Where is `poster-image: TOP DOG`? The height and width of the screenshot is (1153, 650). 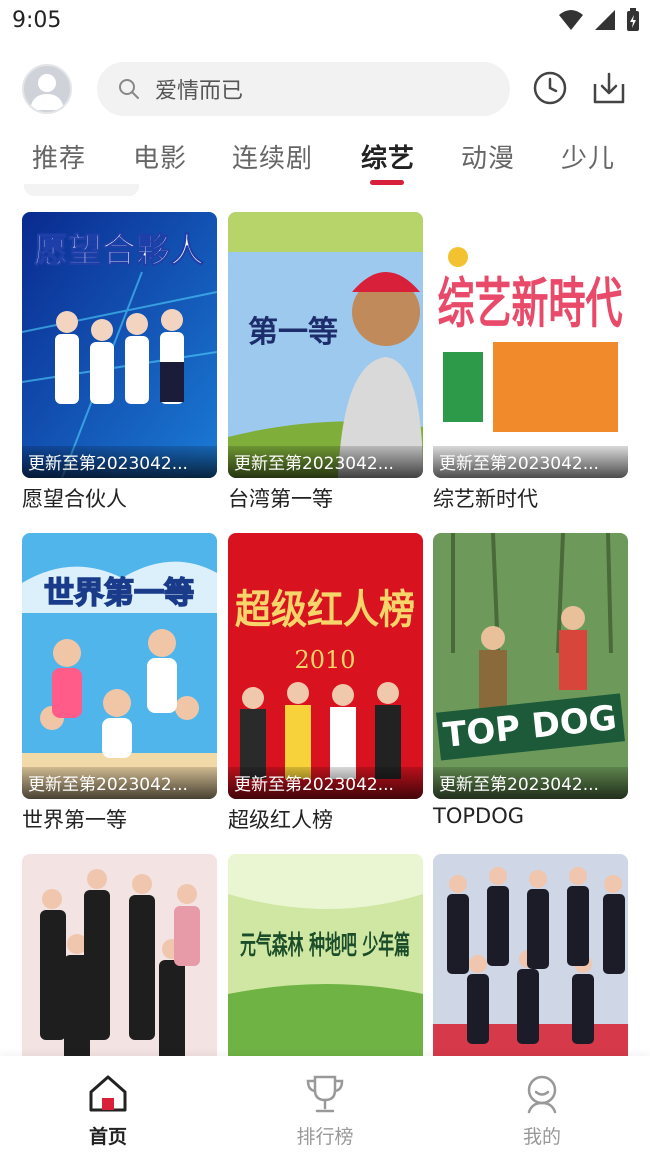
poster-image: TOP DOG is located at coordinates (530, 666).